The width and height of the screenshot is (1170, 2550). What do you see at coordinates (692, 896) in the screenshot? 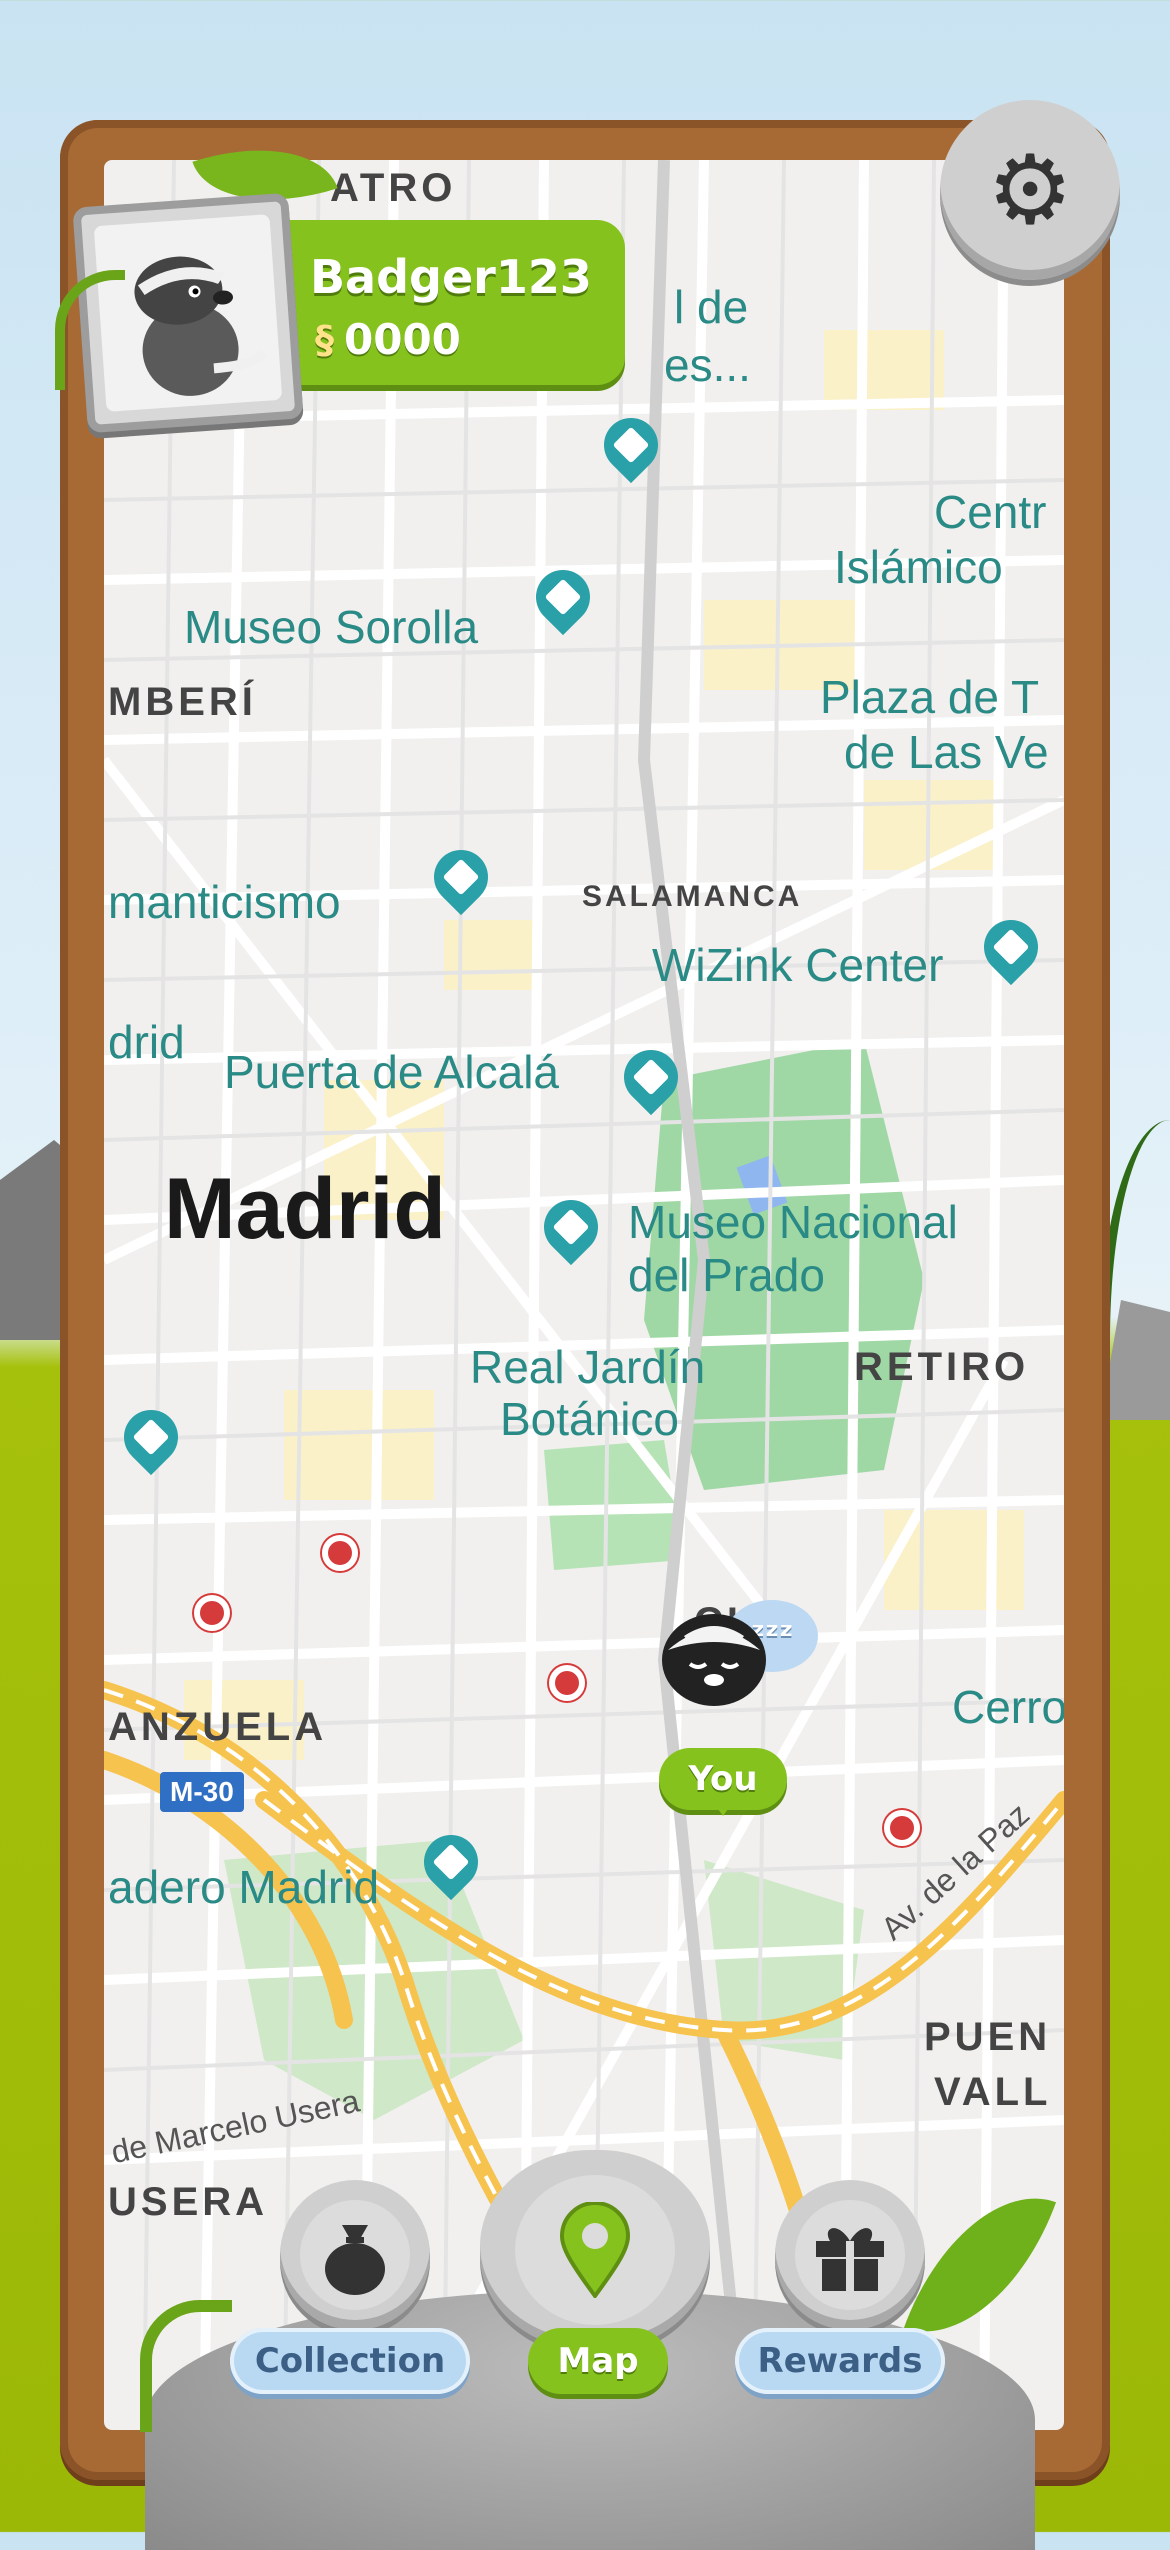
I see `map-label: SALAMANCA` at bounding box center [692, 896].